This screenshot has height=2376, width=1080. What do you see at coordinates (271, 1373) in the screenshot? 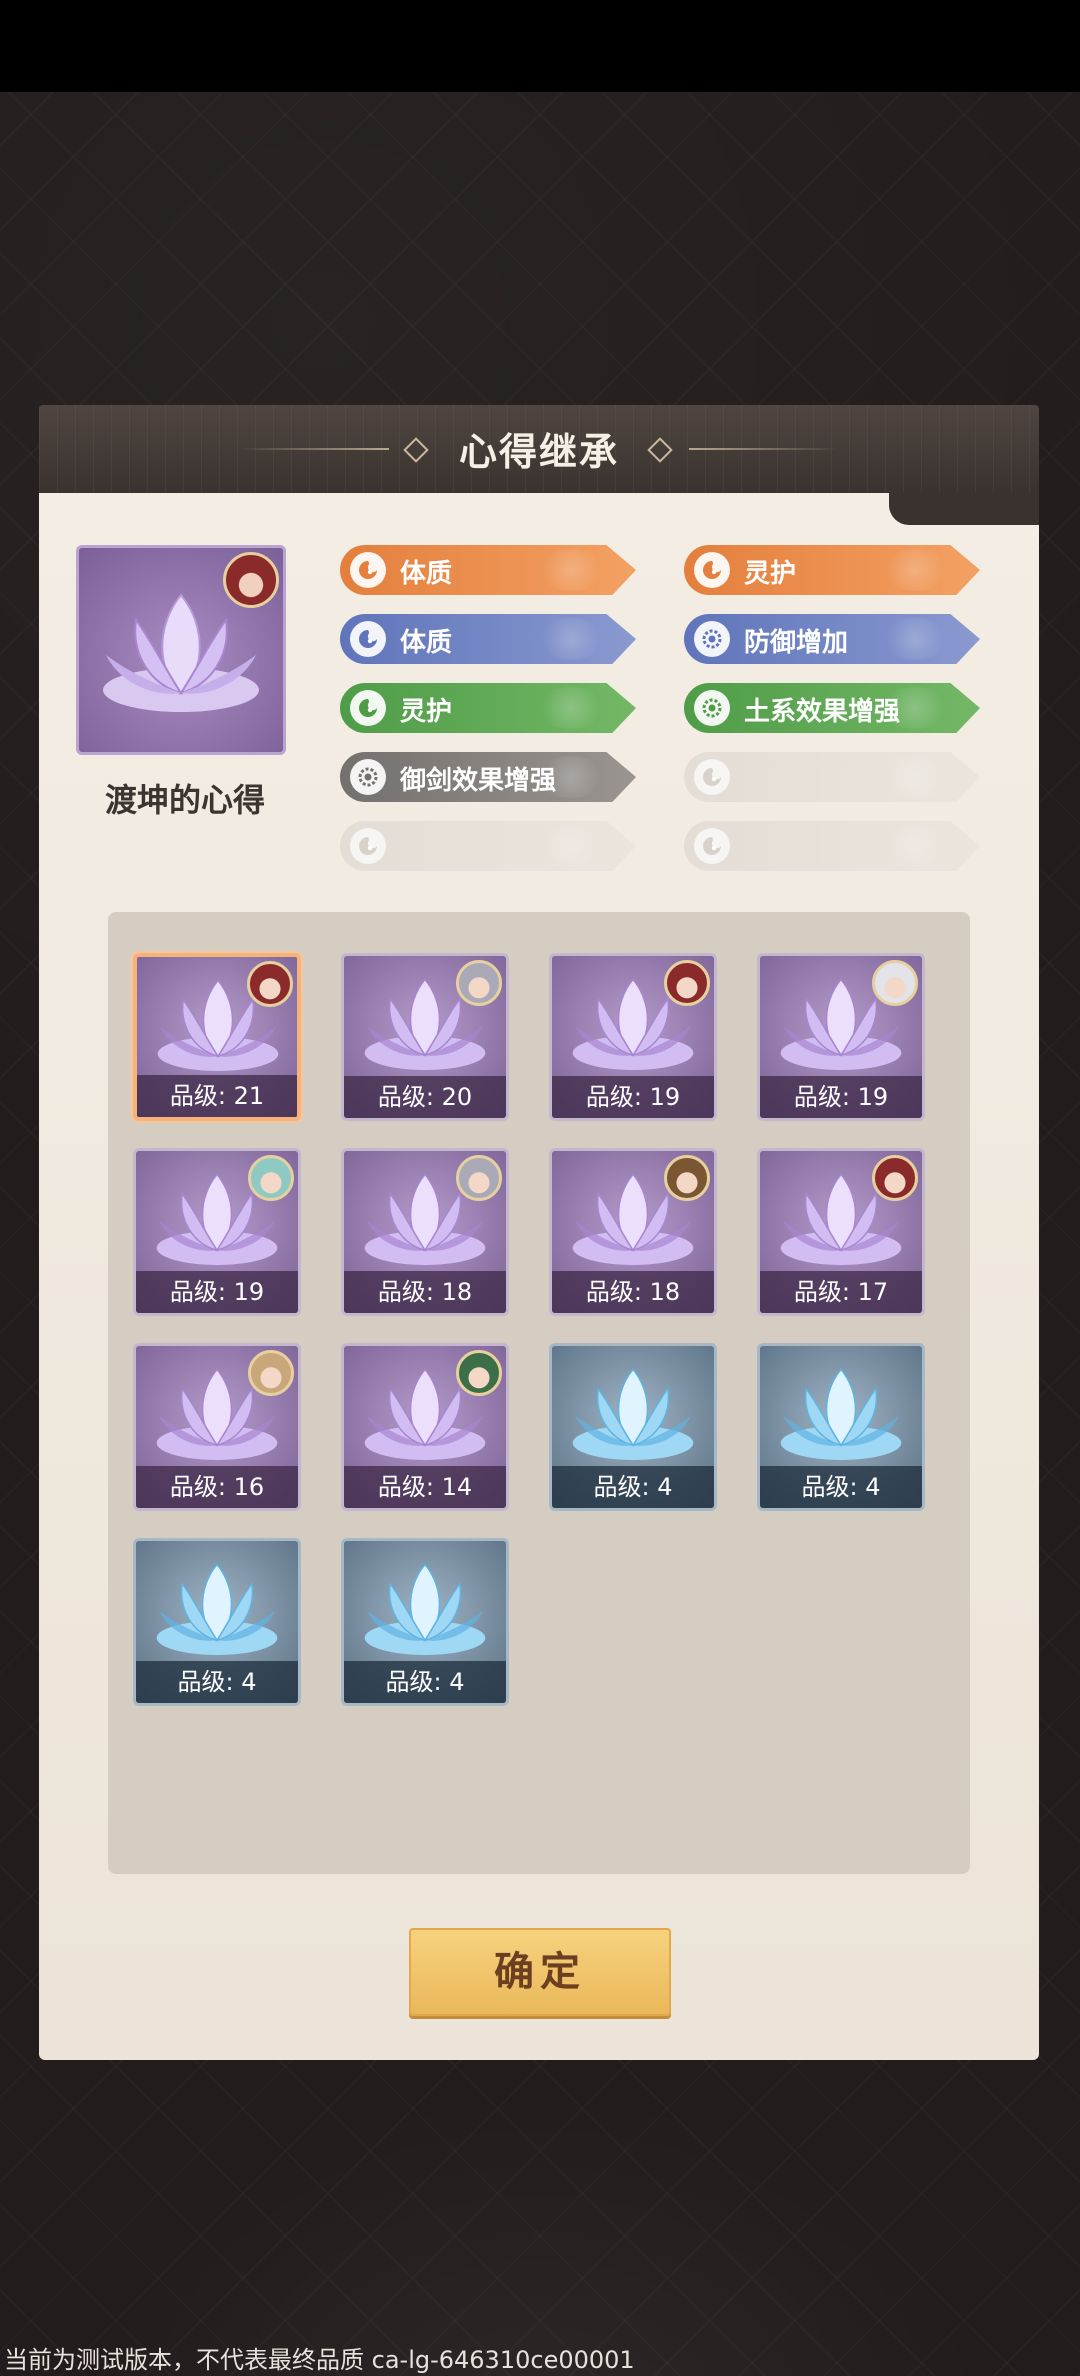
I see `blonde-hair-avatar` at bounding box center [271, 1373].